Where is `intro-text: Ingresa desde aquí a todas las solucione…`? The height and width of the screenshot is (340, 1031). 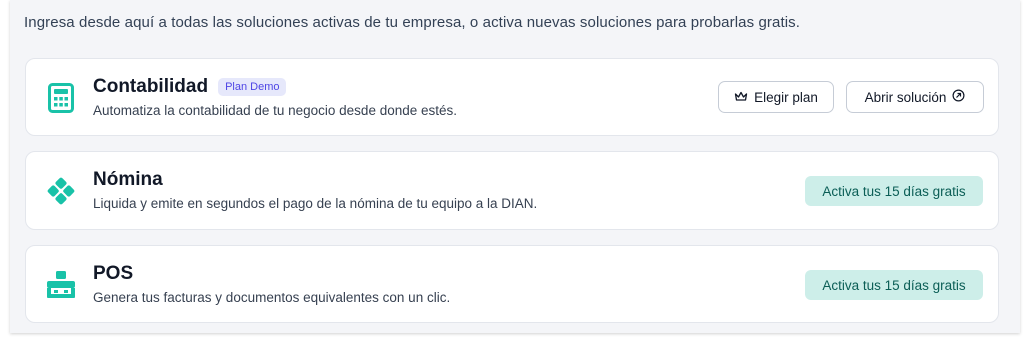 intro-text: Ingresa desde aquí a todas las solucione… is located at coordinates (412, 22).